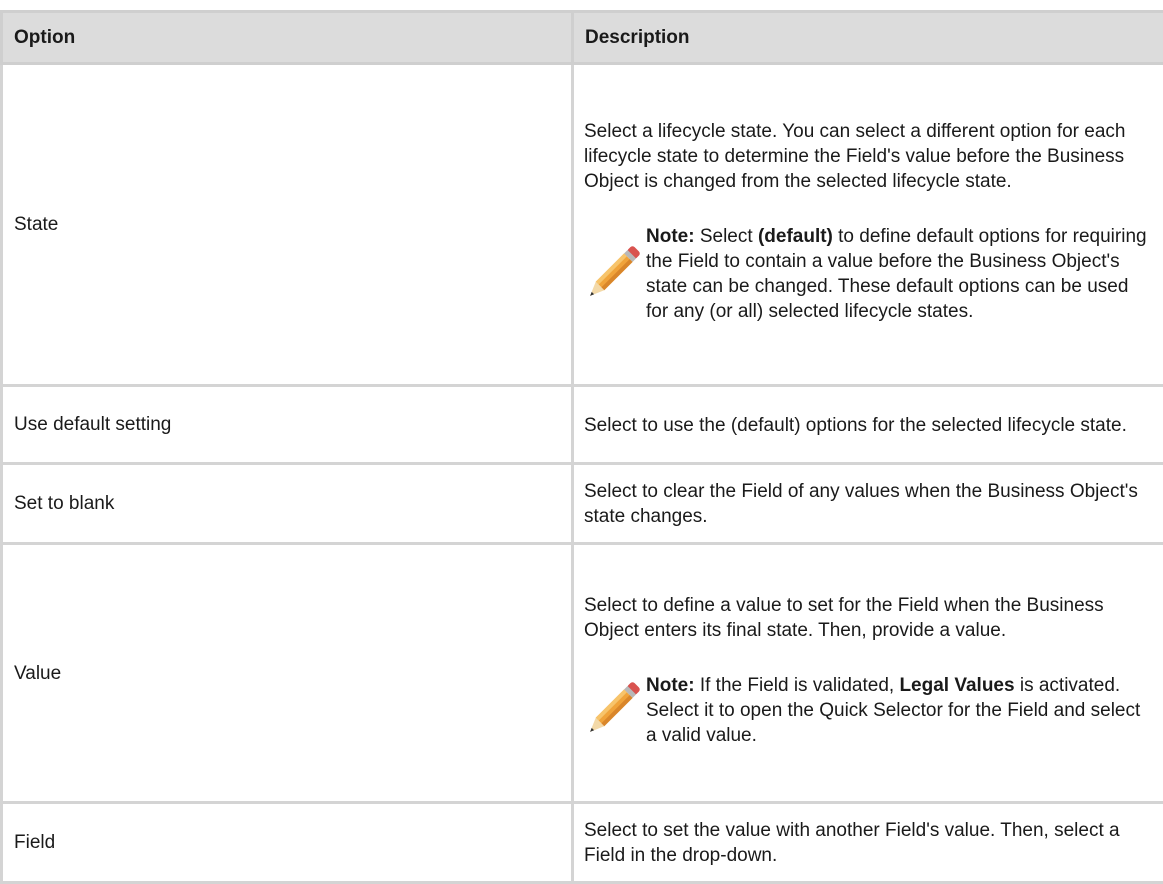 The image size is (1163, 884). What do you see at coordinates (868, 38) in the screenshot?
I see `column-header-description: Description` at bounding box center [868, 38].